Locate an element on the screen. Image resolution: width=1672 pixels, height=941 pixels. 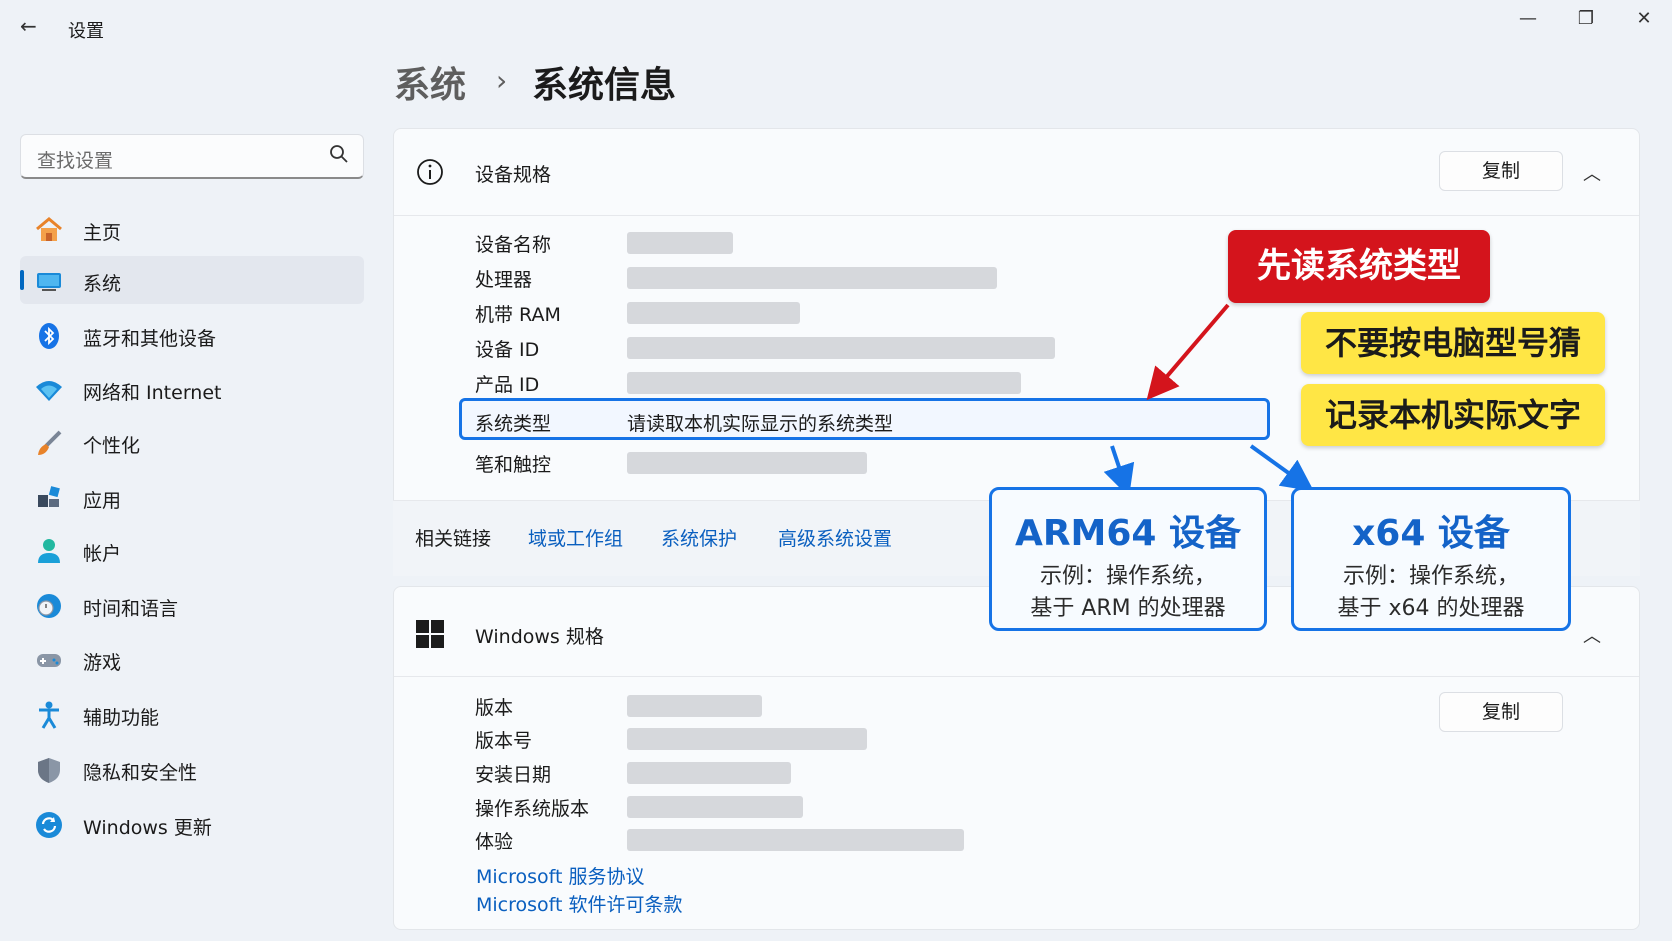
sidebar-item-label: 应用 is located at coordinates (102, 501).